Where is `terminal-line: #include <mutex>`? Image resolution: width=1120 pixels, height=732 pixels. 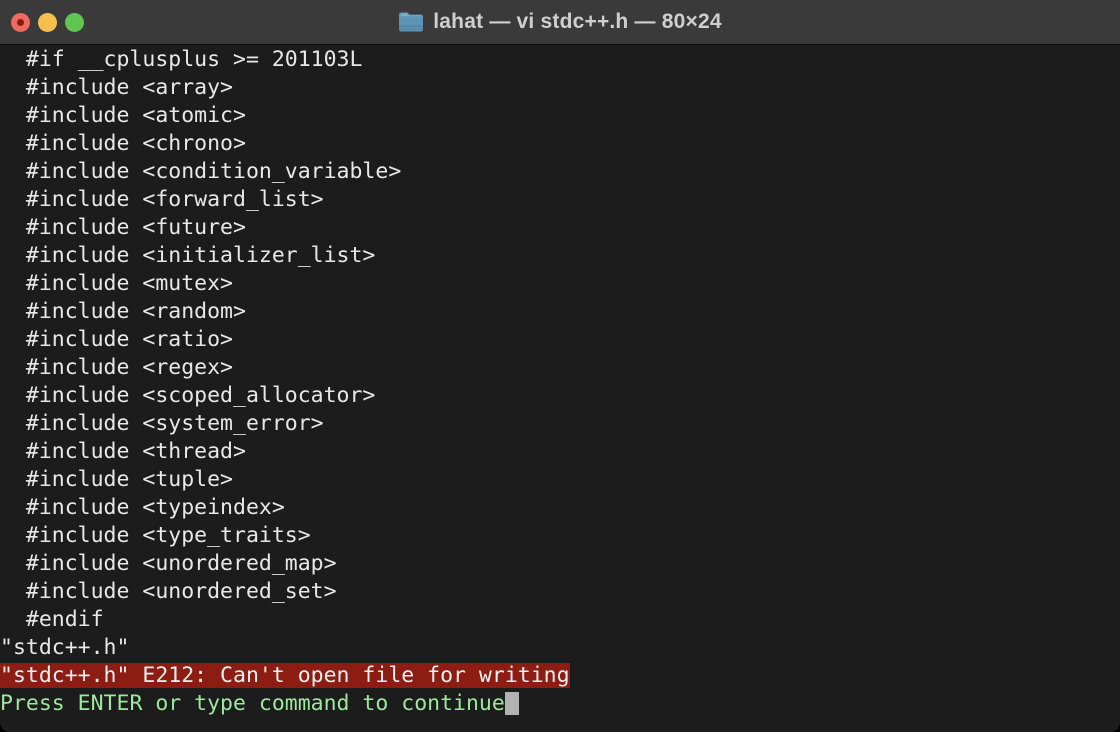 terminal-line: #include <mutex> is located at coordinates (560, 284).